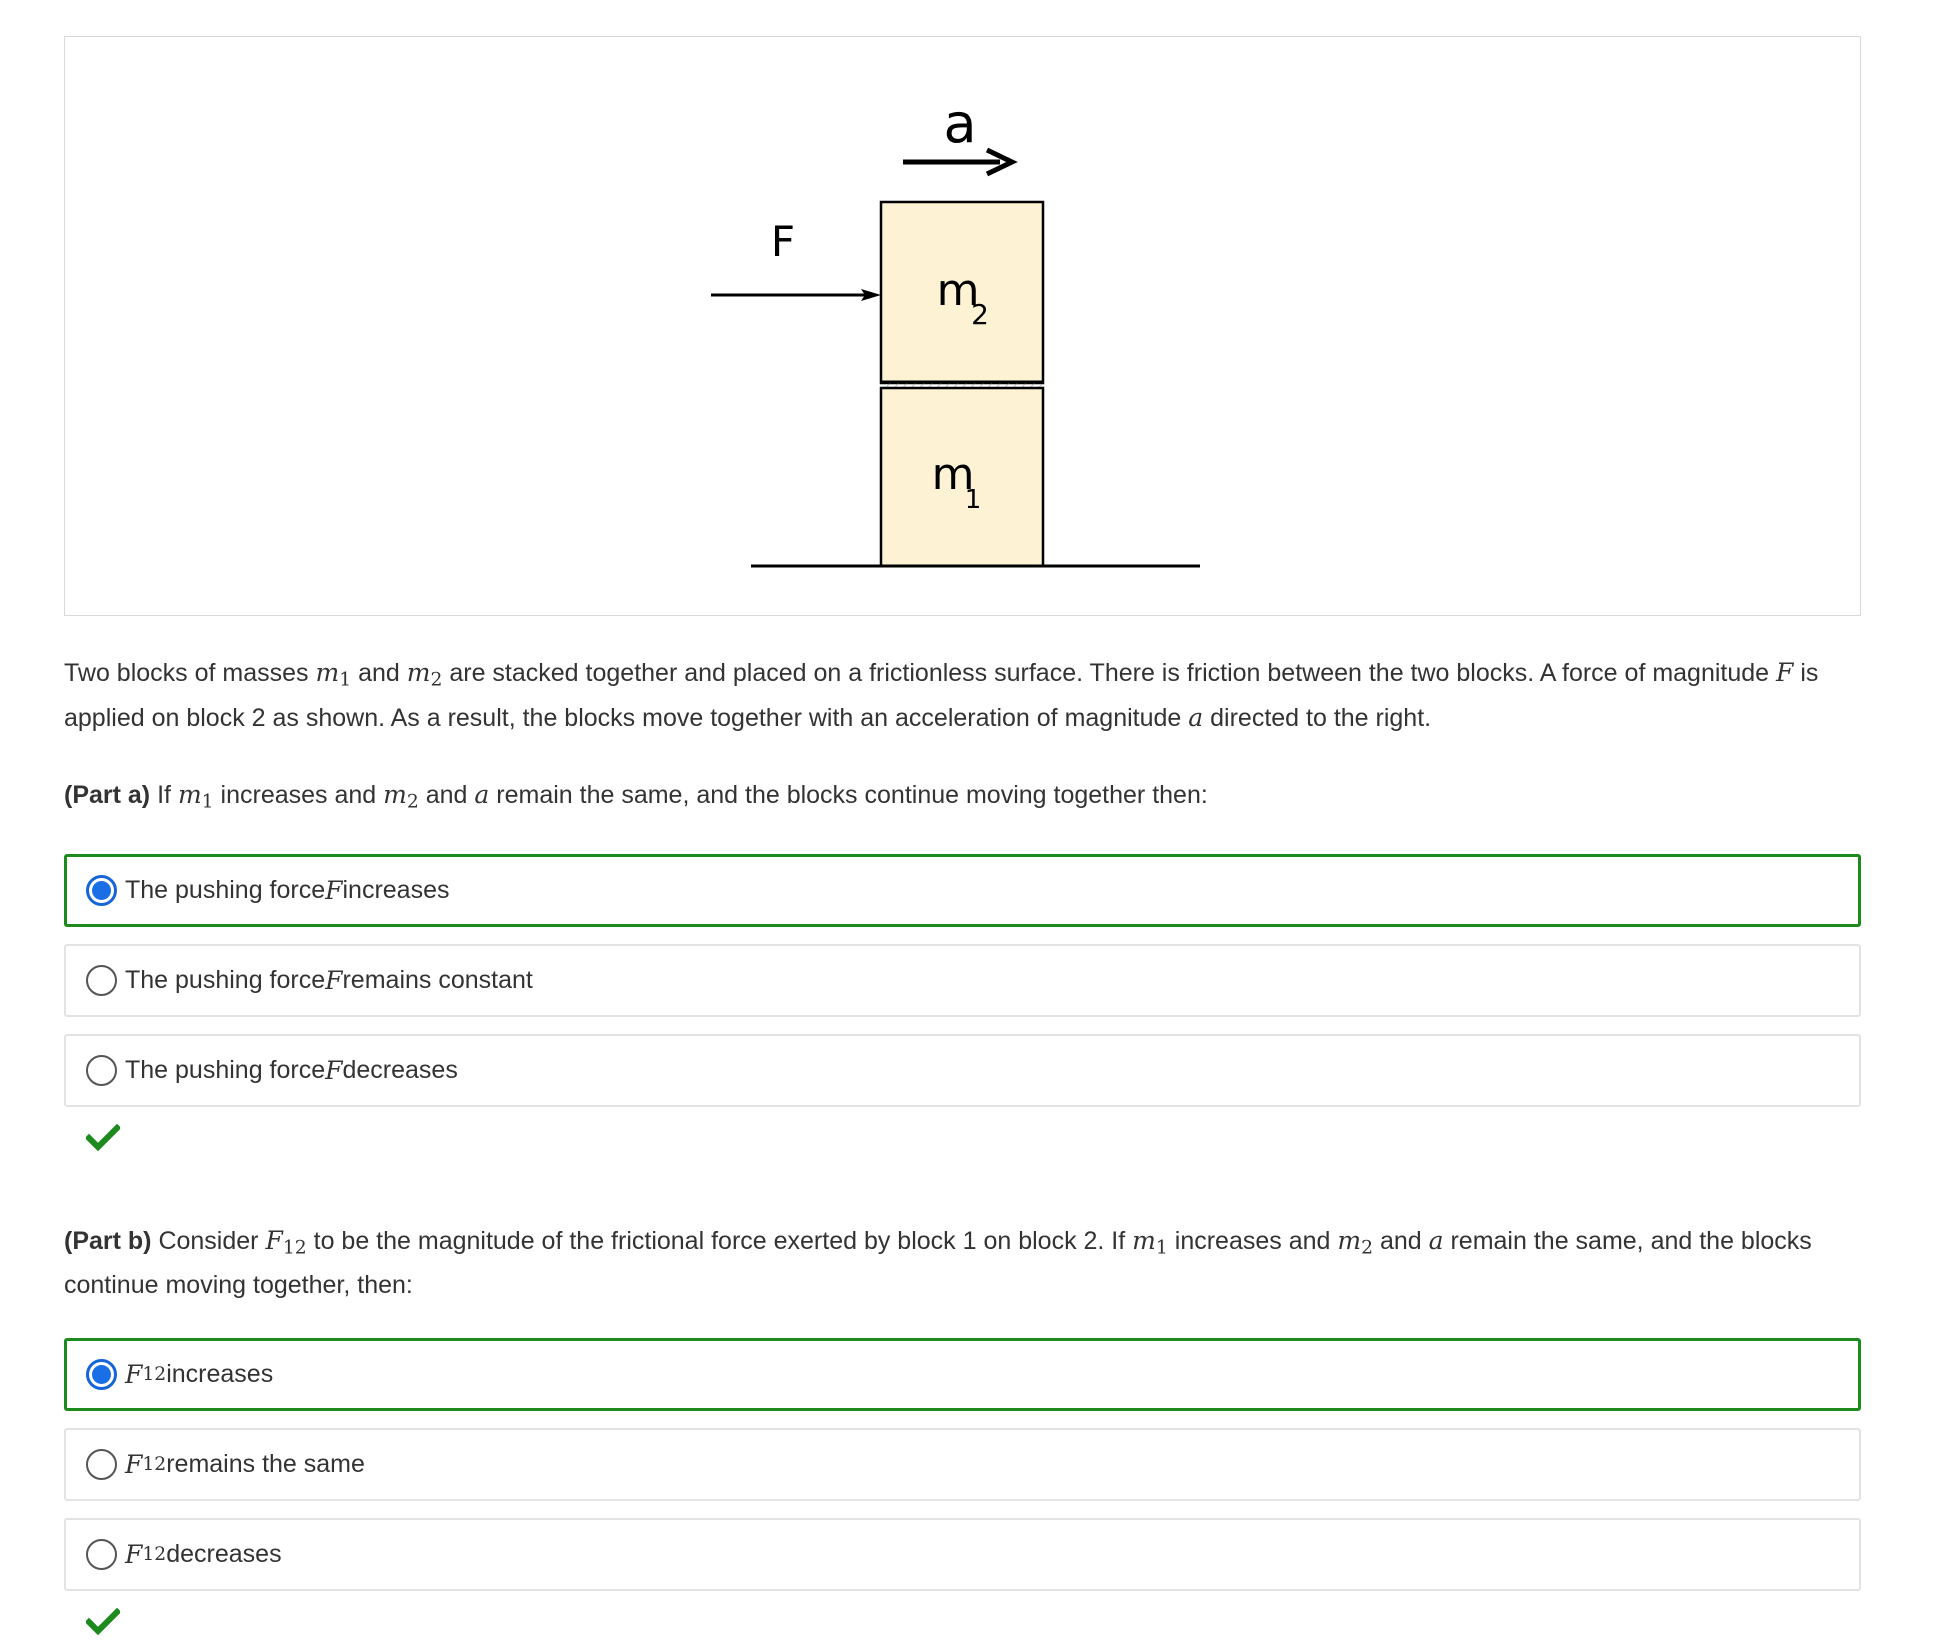 This screenshot has width=1943, height=1648. Describe the element at coordinates (1317, 717) in the screenshot. I see `problem-text-segment: directed to the right.` at that location.